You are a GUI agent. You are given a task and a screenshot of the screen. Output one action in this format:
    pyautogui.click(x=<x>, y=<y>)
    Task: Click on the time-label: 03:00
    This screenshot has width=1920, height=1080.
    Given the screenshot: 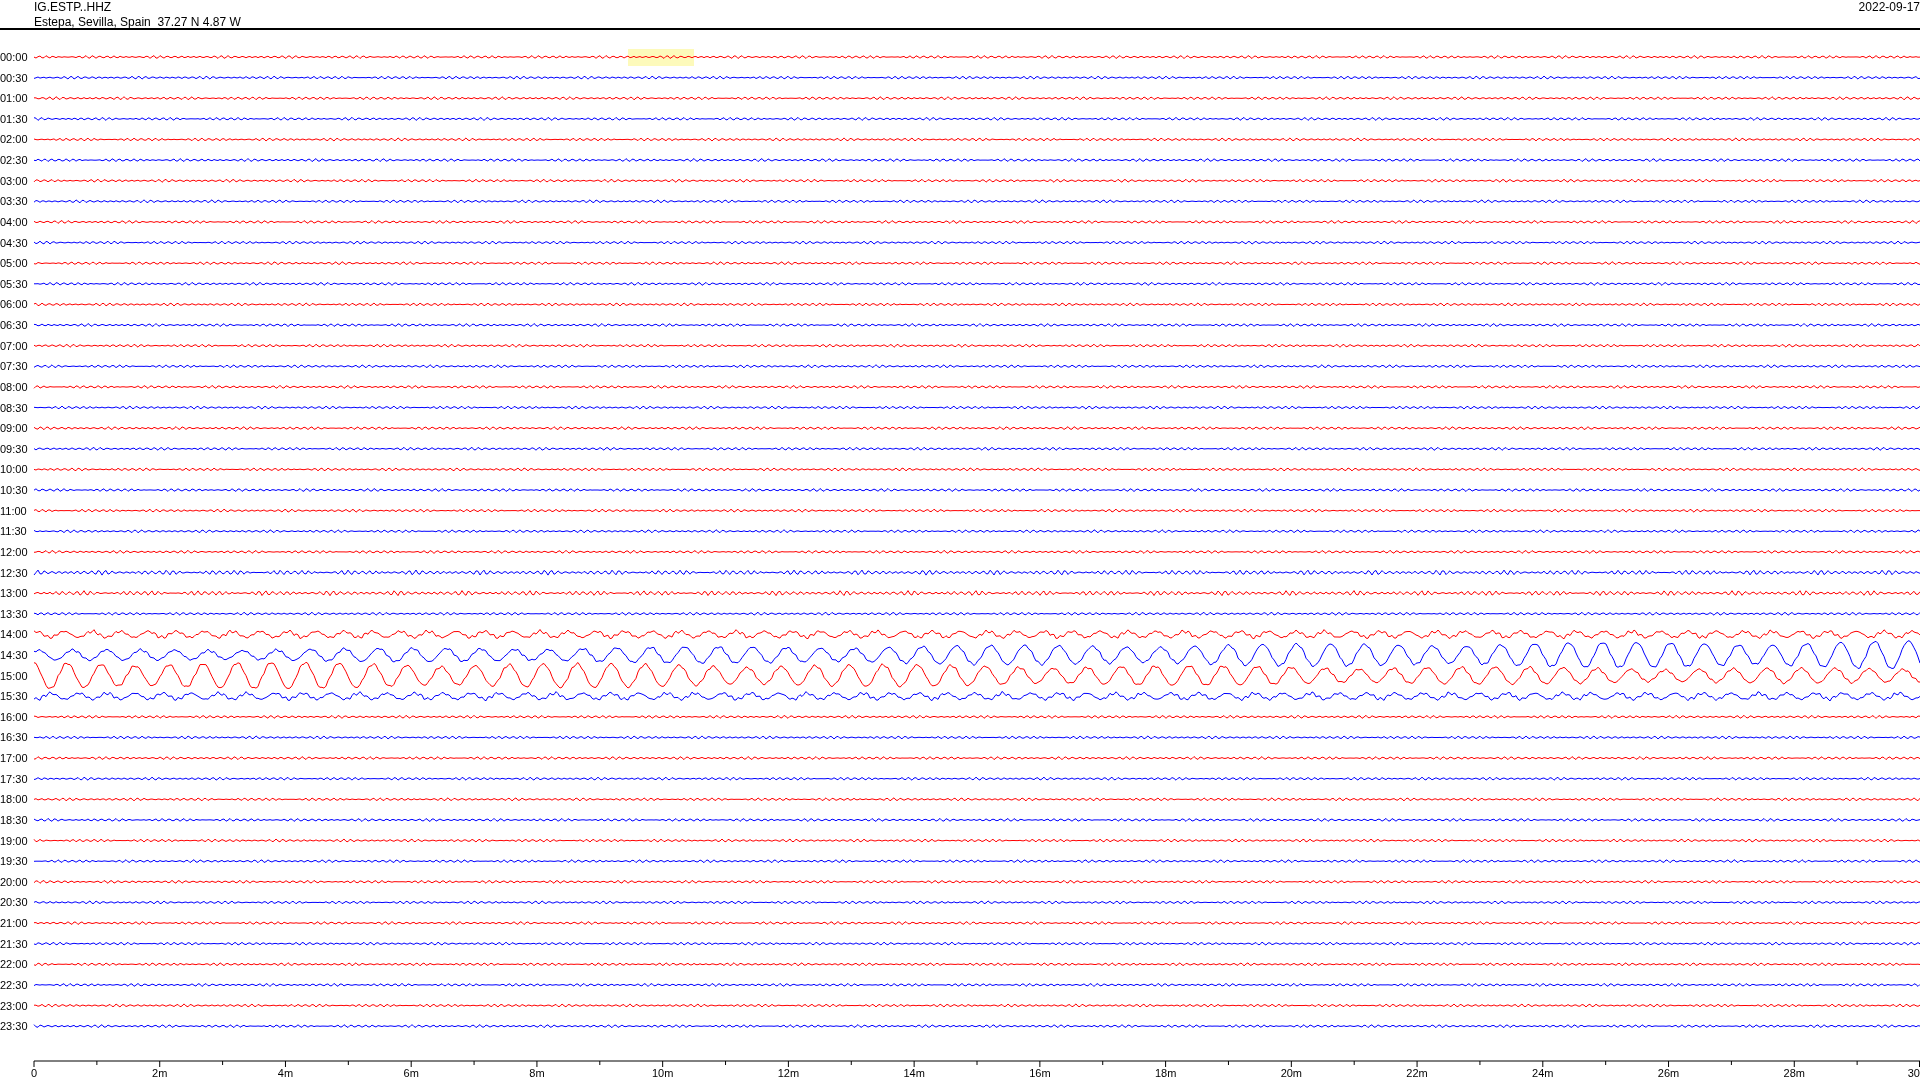 What is the action you would take?
    pyautogui.click(x=14, y=180)
    